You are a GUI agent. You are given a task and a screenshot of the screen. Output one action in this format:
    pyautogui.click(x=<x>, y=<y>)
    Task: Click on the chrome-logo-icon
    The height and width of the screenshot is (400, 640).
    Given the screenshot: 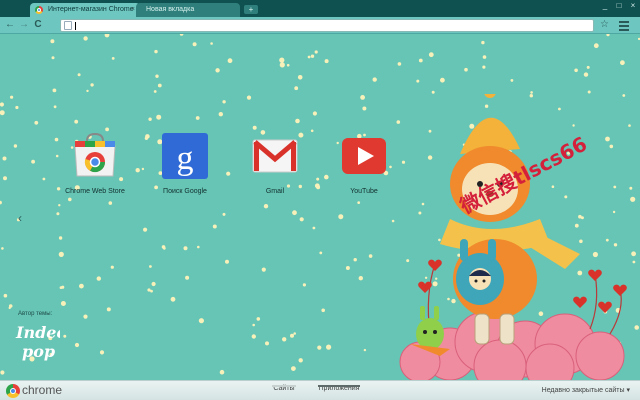 What is the action you would take?
    pyautogui.click(x=13, y=391)
    